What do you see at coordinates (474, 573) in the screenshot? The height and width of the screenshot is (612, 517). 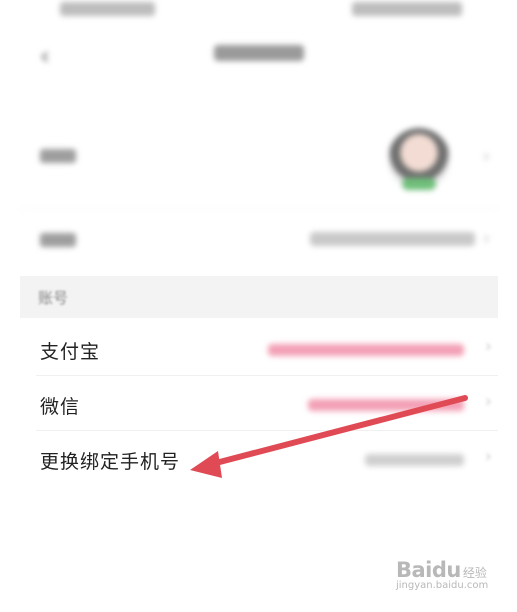 I see `watermark-cn: 经验` at bounding box center [474, 573].